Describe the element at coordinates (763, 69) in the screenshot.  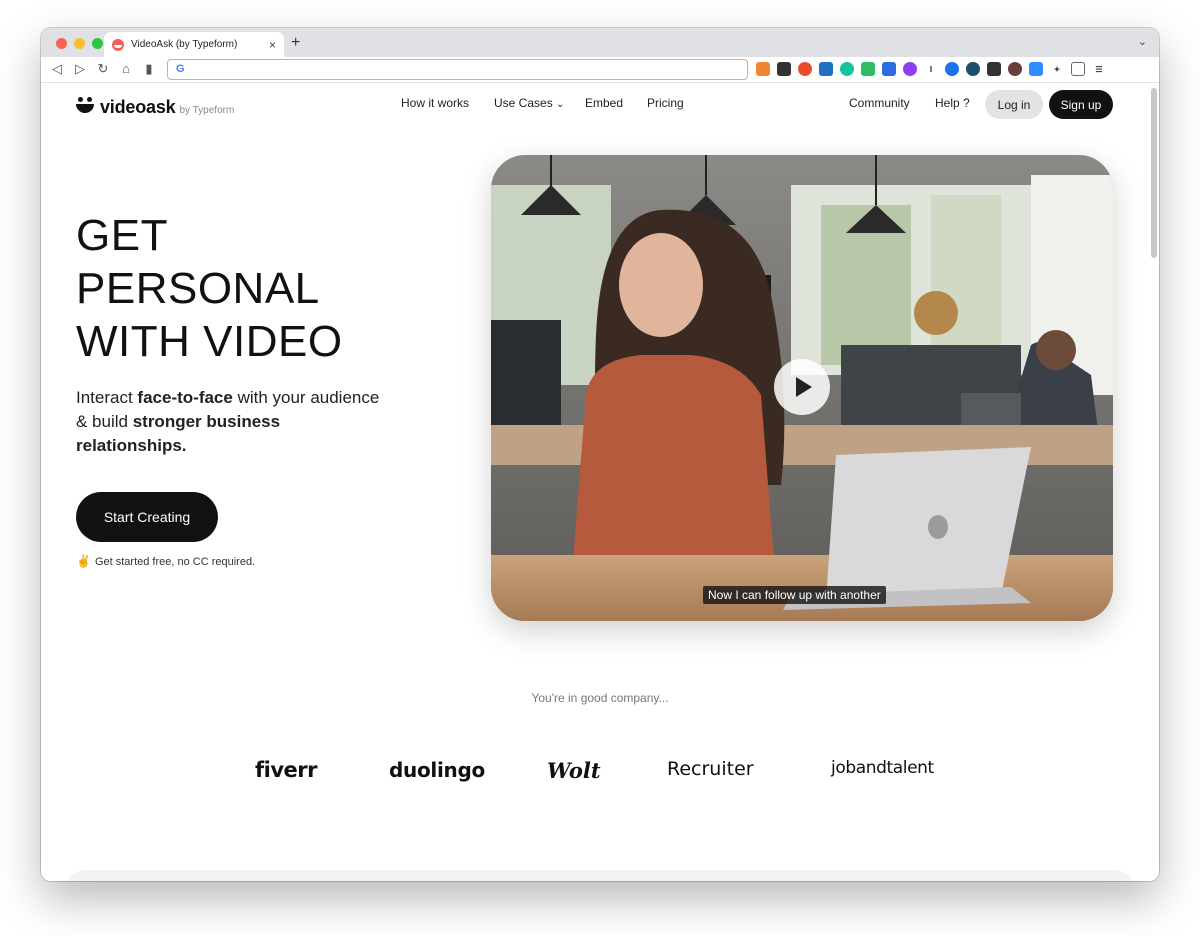
I see `metamask-extension-icon` at that location.